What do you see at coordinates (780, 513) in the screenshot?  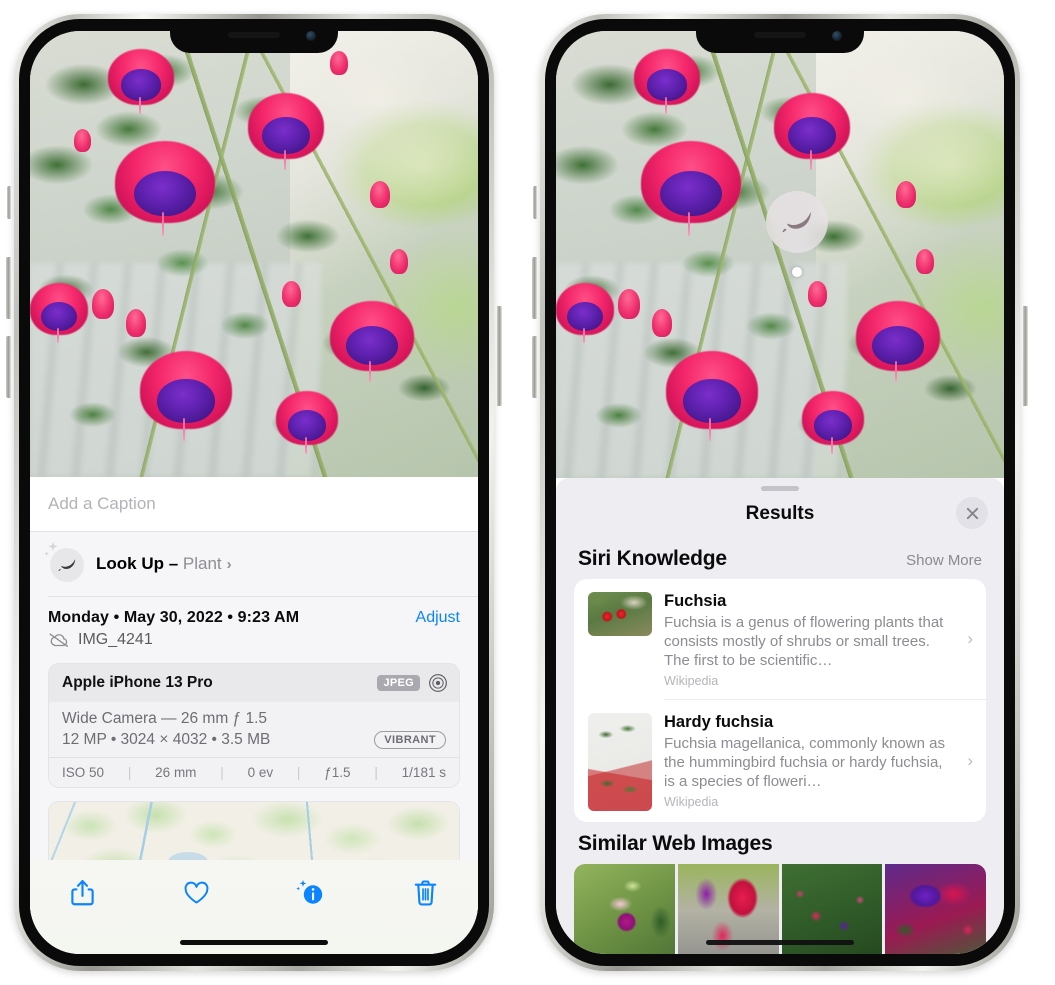 I see `results-title: Results` at bounding box center [780, 513].